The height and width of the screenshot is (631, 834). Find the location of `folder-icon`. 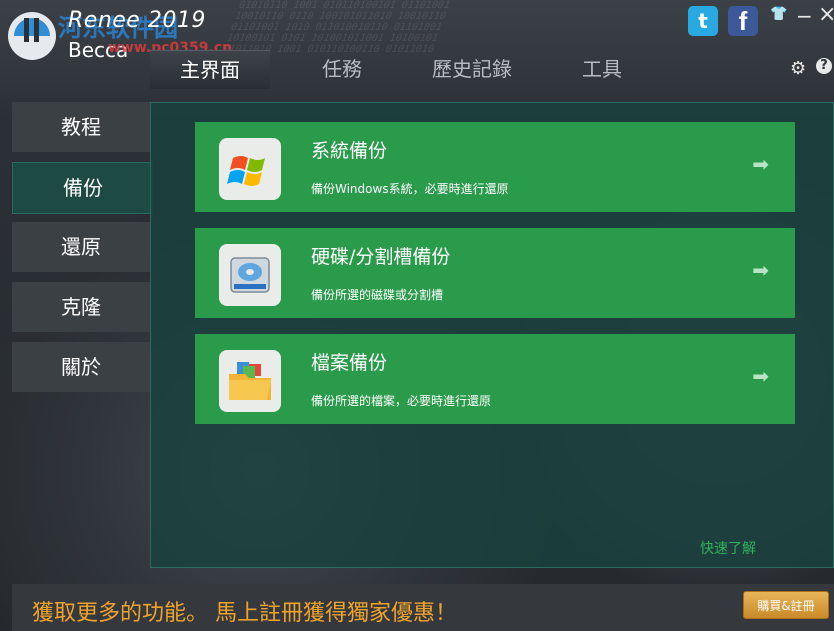

folder-icon is located at coordinates (250, 381).